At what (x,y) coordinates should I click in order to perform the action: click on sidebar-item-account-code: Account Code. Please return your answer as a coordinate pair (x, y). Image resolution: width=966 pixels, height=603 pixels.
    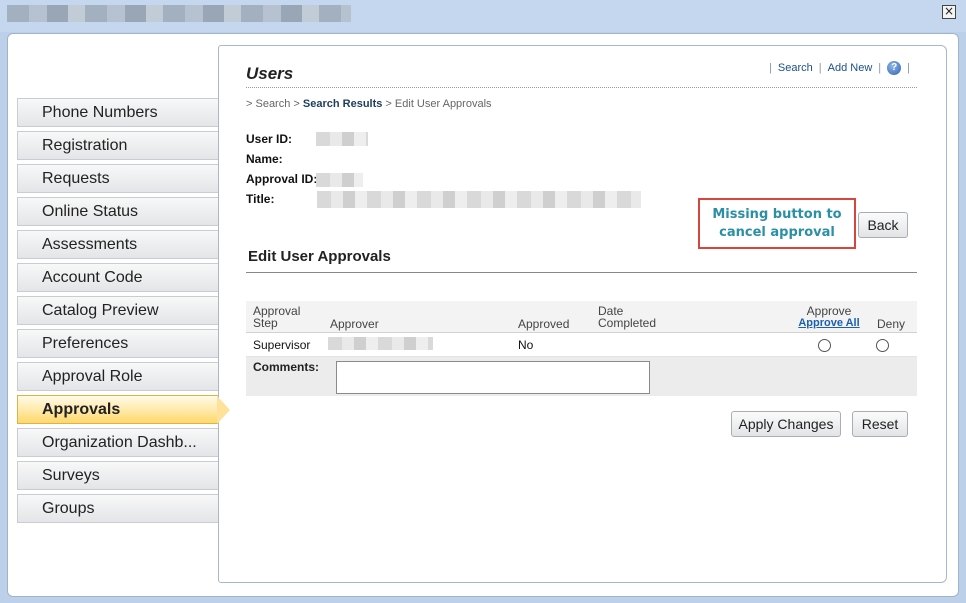
    Looking at the image, I should click on (117, 277).